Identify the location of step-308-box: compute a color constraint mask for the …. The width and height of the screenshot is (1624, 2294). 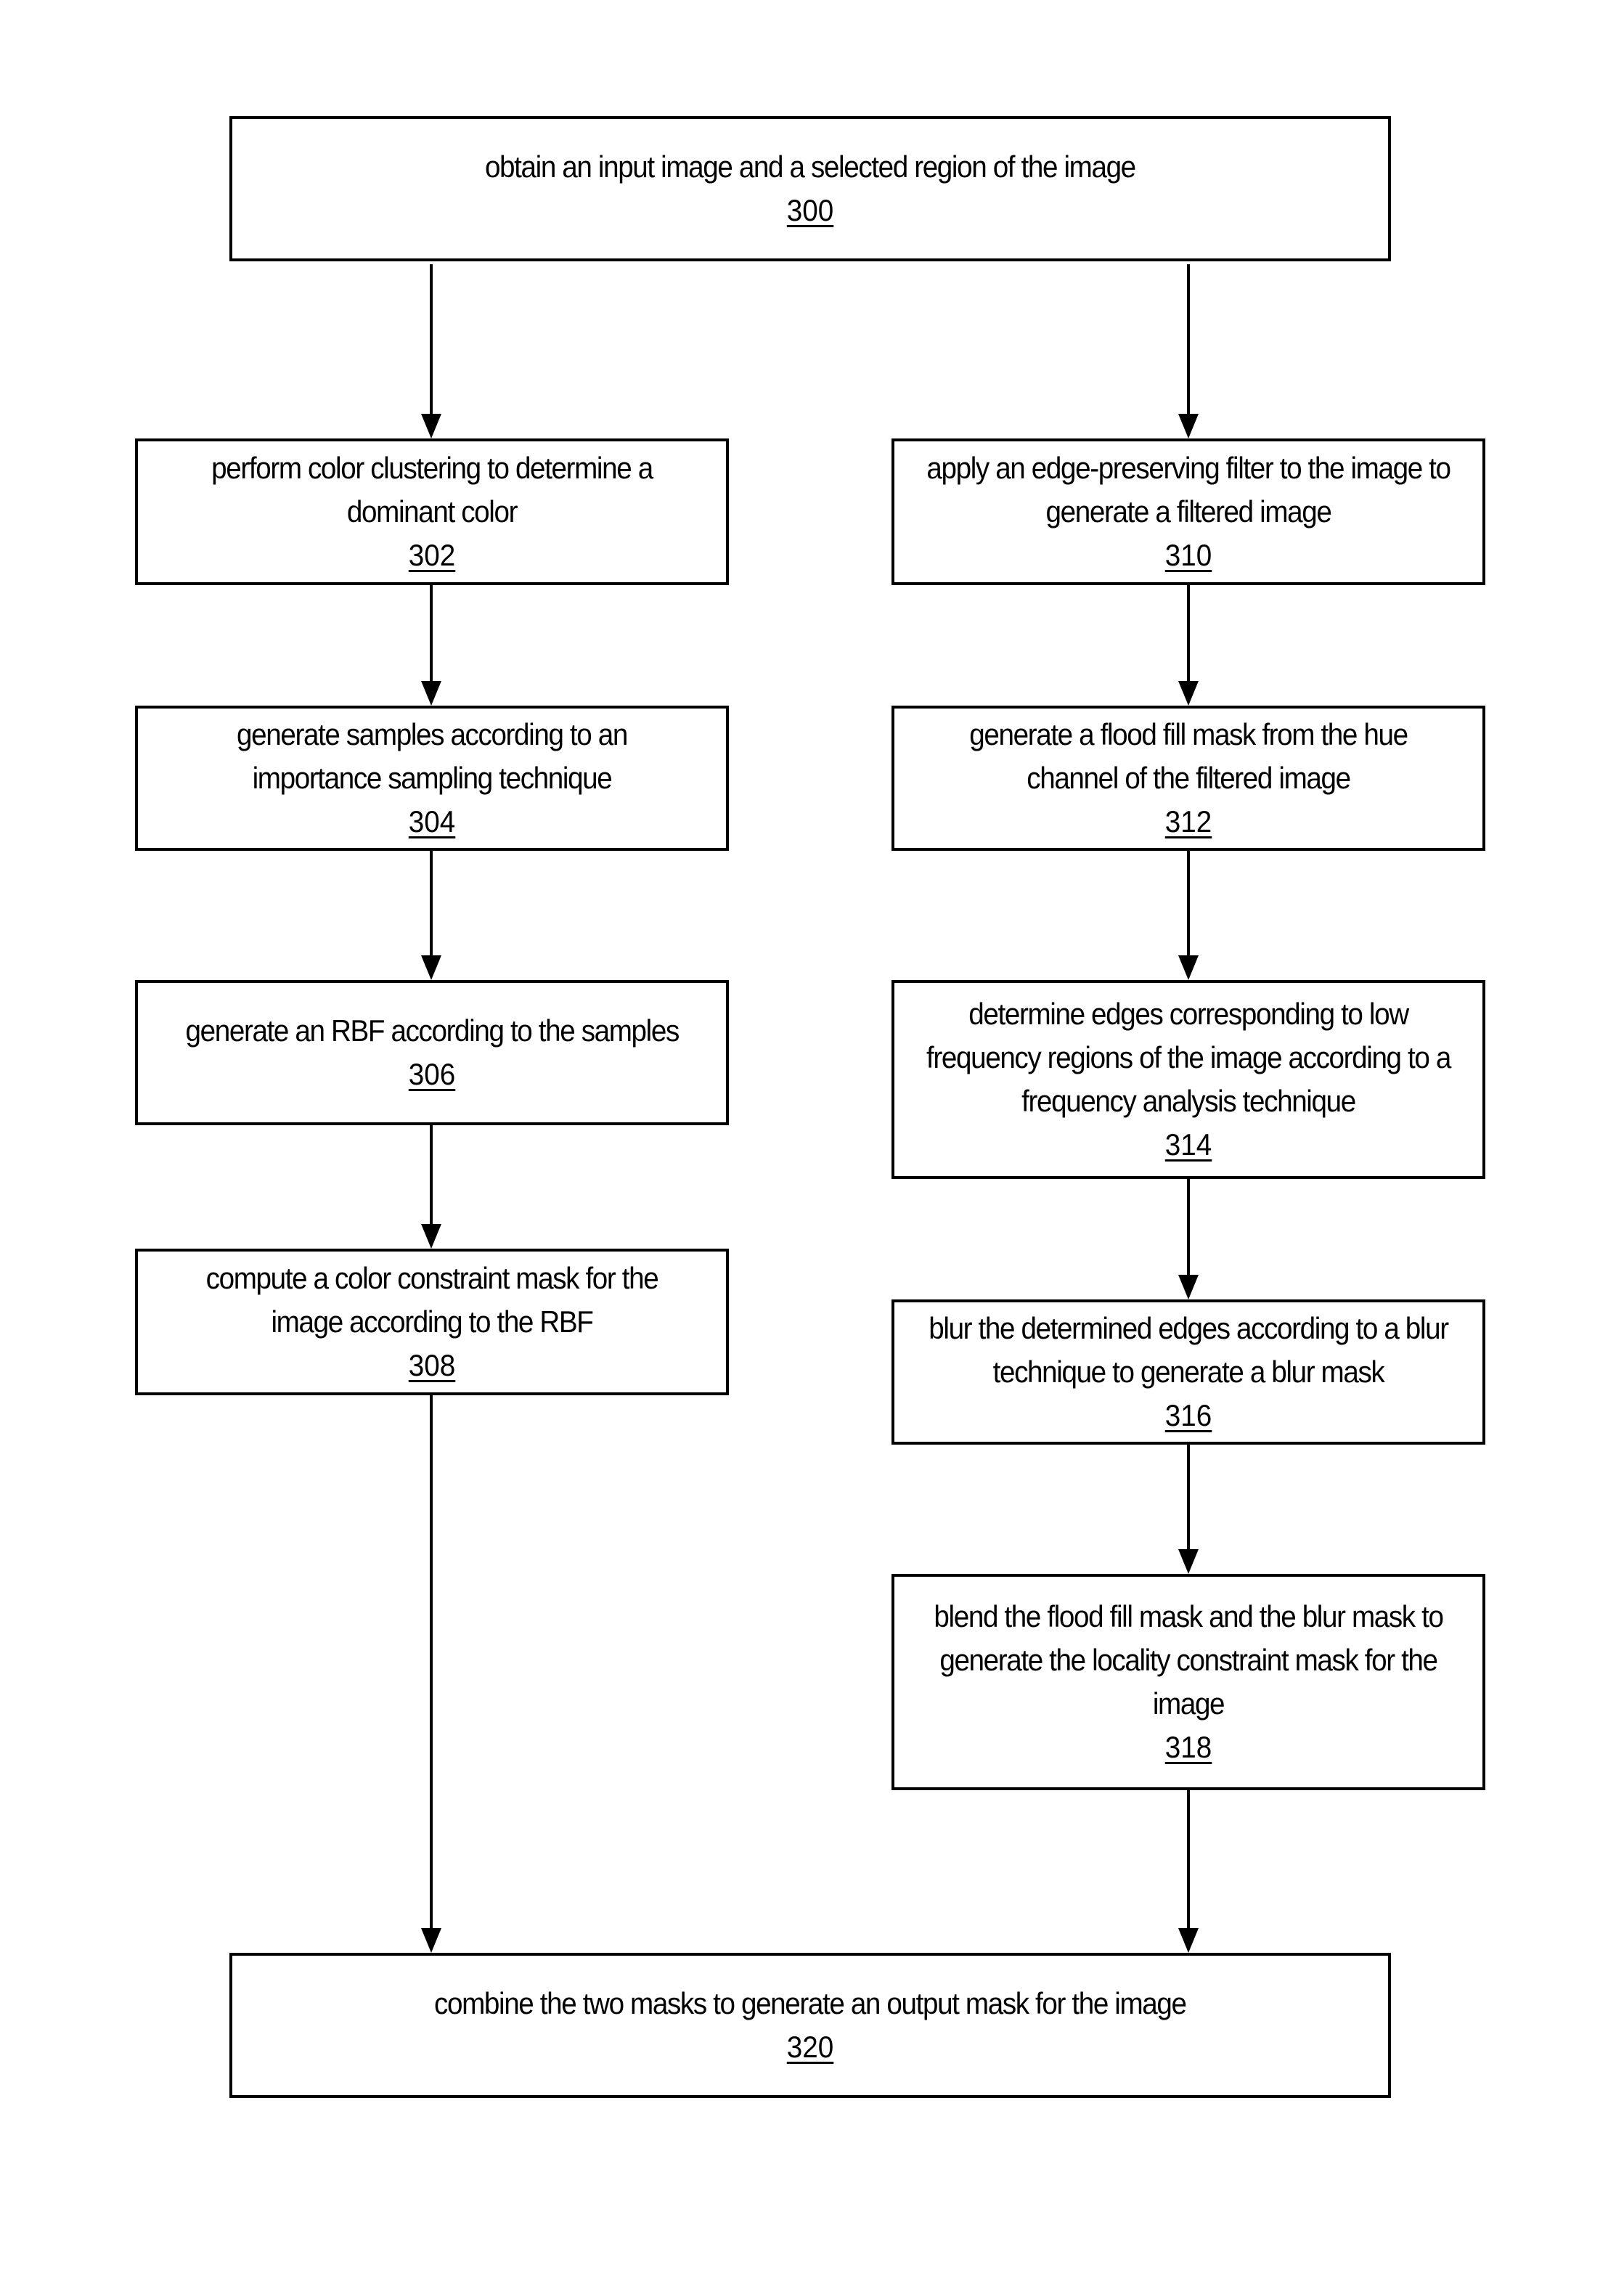
(432, 1322).